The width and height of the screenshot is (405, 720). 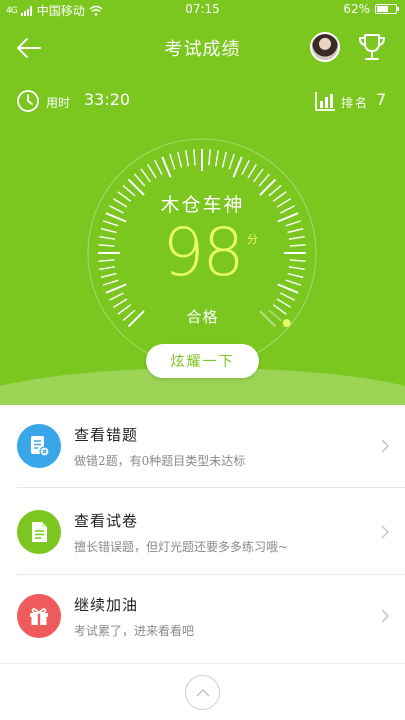 What do you see at coordinates (202, 49) in the screenshot?
I see `page-title: 考试成绩` at bounding box center [202, 49].